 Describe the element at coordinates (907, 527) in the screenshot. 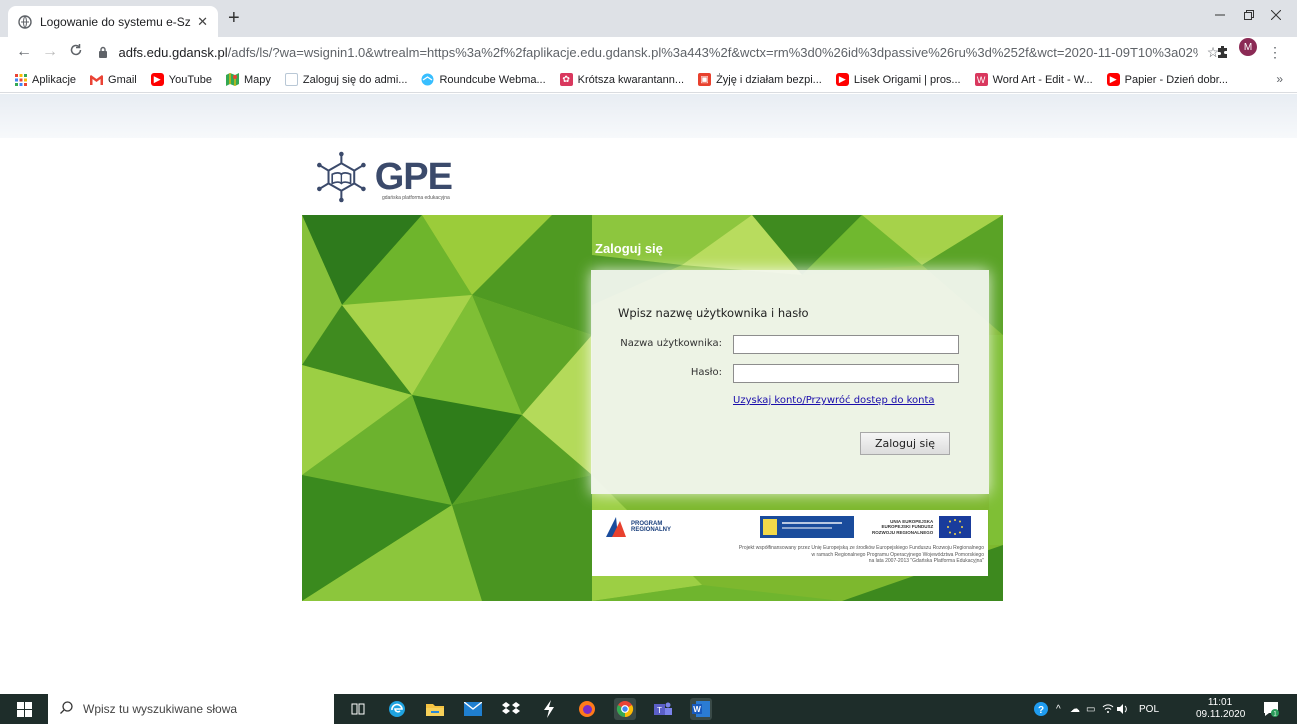

I see `eu-line2: EUROPEJSKI FUNDUSZ` at that location.